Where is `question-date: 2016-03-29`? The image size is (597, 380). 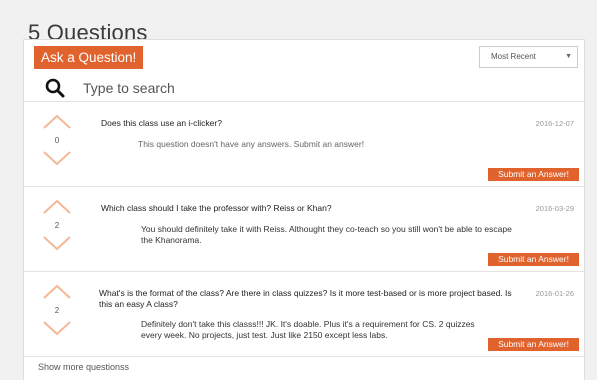
question-date: 2016-03-29 is located at coordinates (554, 208).